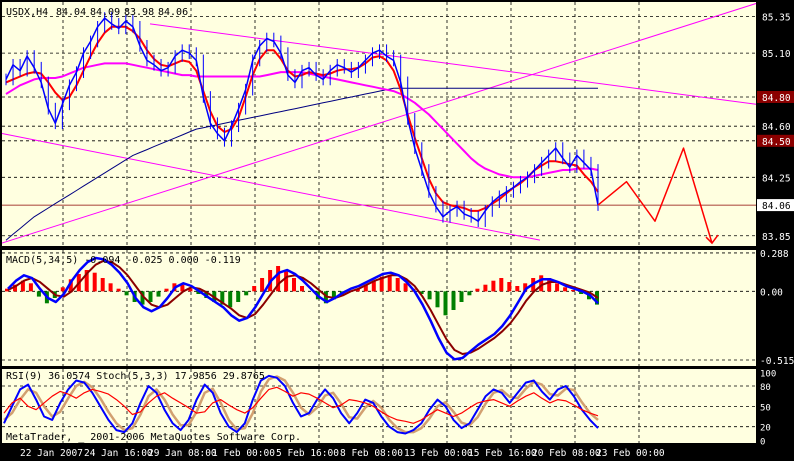  I want to click on price-tick-label: 84.25, so click(776, 178).